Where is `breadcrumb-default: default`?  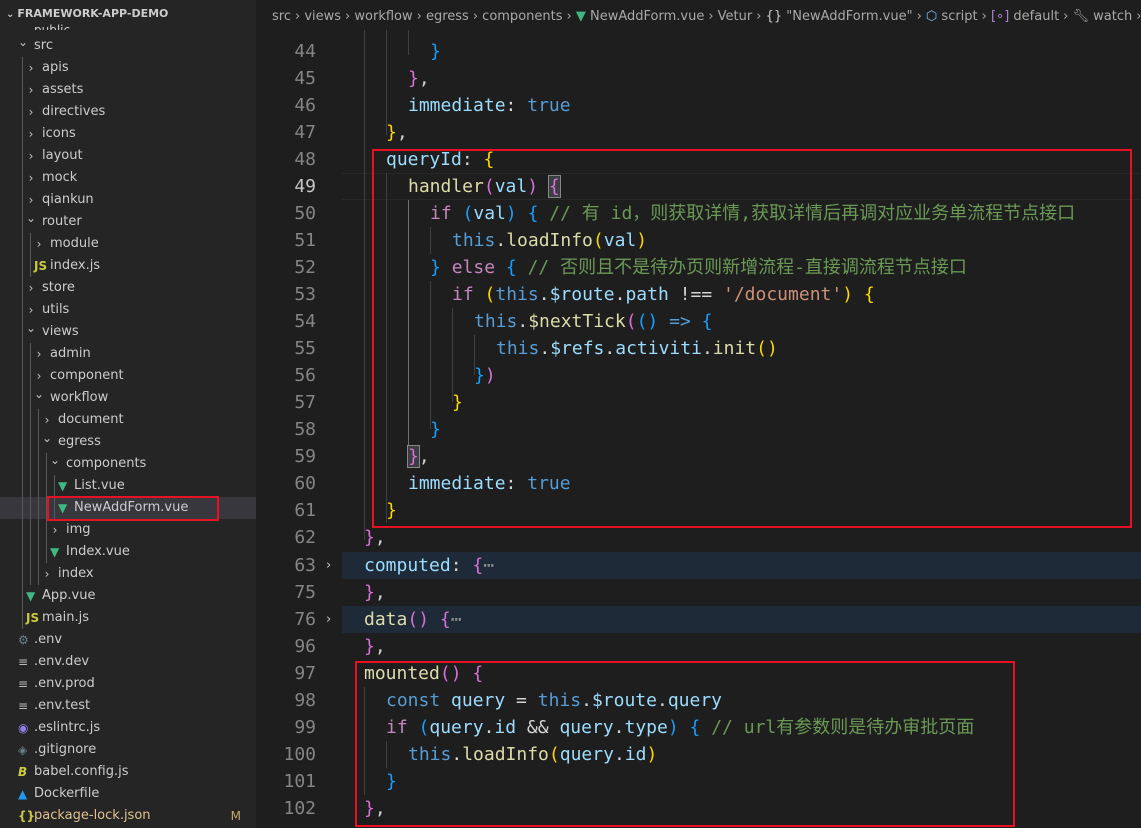
breadcrumb-default: default is located at coordinates (1036, 16).